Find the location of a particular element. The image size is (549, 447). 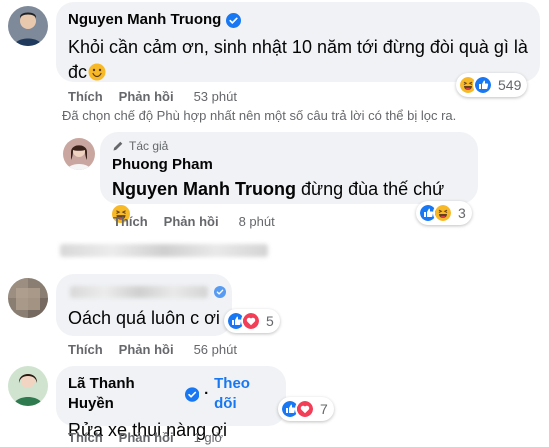

comment-actions: Thích Phản hồi 56 phút is located at coordinates (152, 349).